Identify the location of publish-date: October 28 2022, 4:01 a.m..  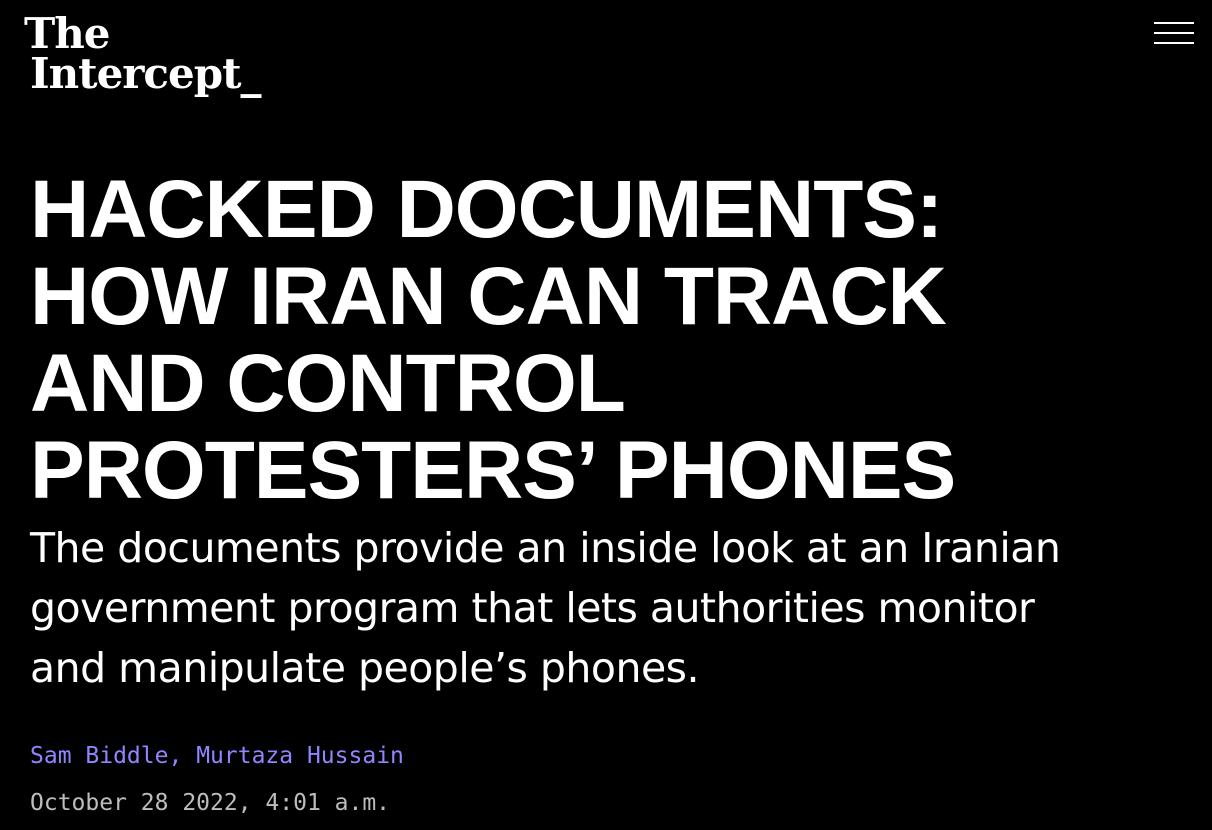
(210, 803).